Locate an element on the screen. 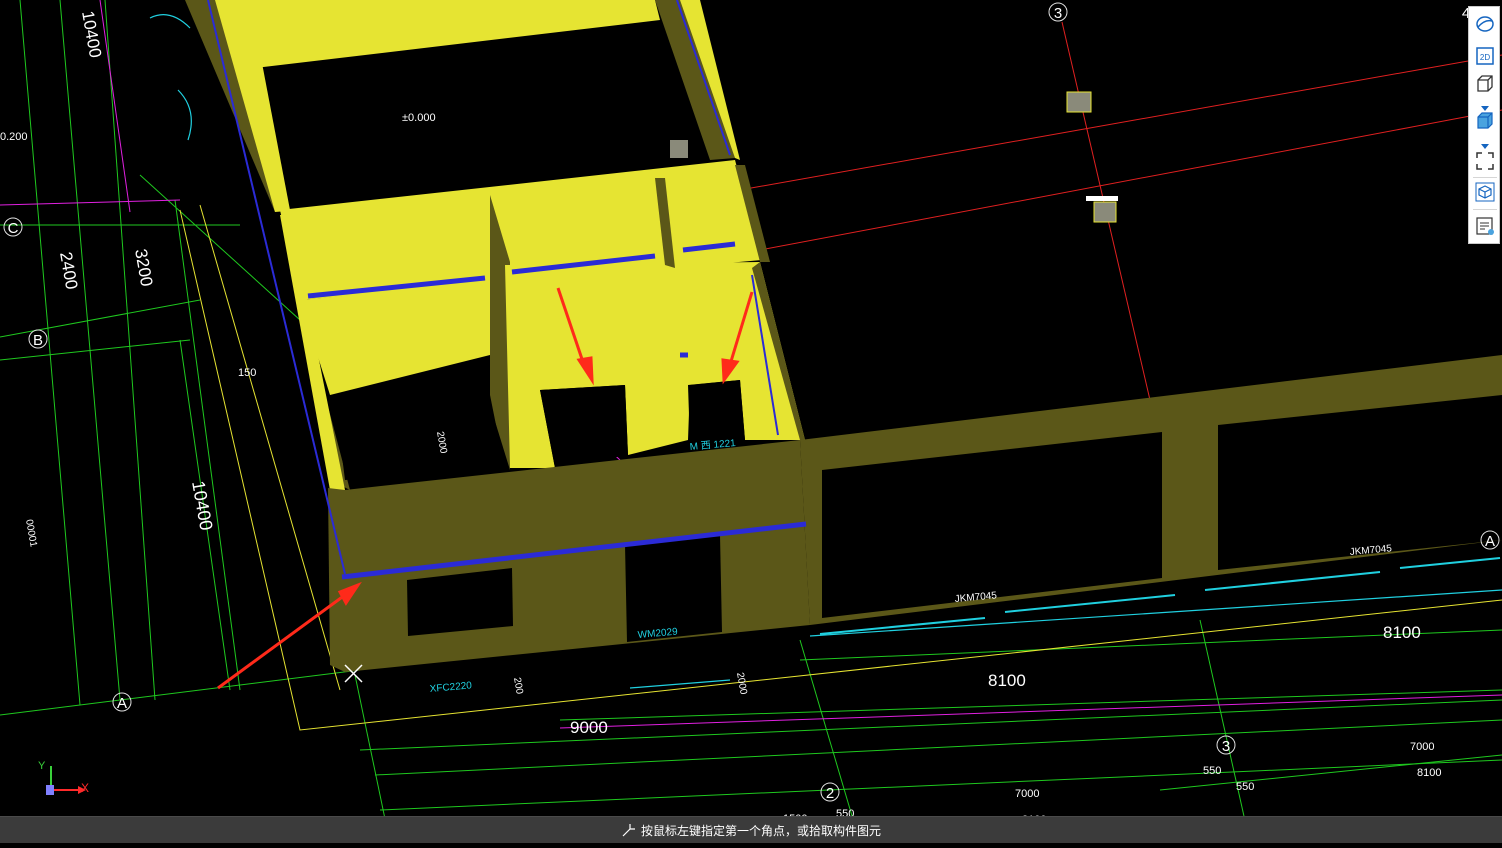 This screenshot has width=1502, height=848. view-2d-icon: 2D is located at coordinates (1485, 56).